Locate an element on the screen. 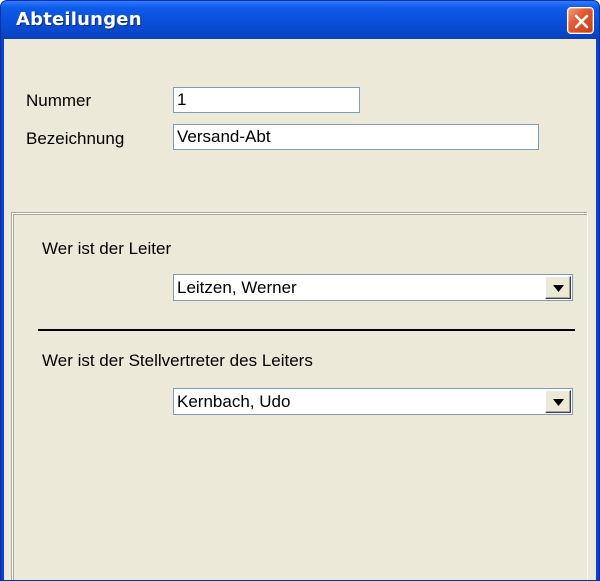 This screenshot has width=600, height=581. close-button is located at coordinates (580, 20).